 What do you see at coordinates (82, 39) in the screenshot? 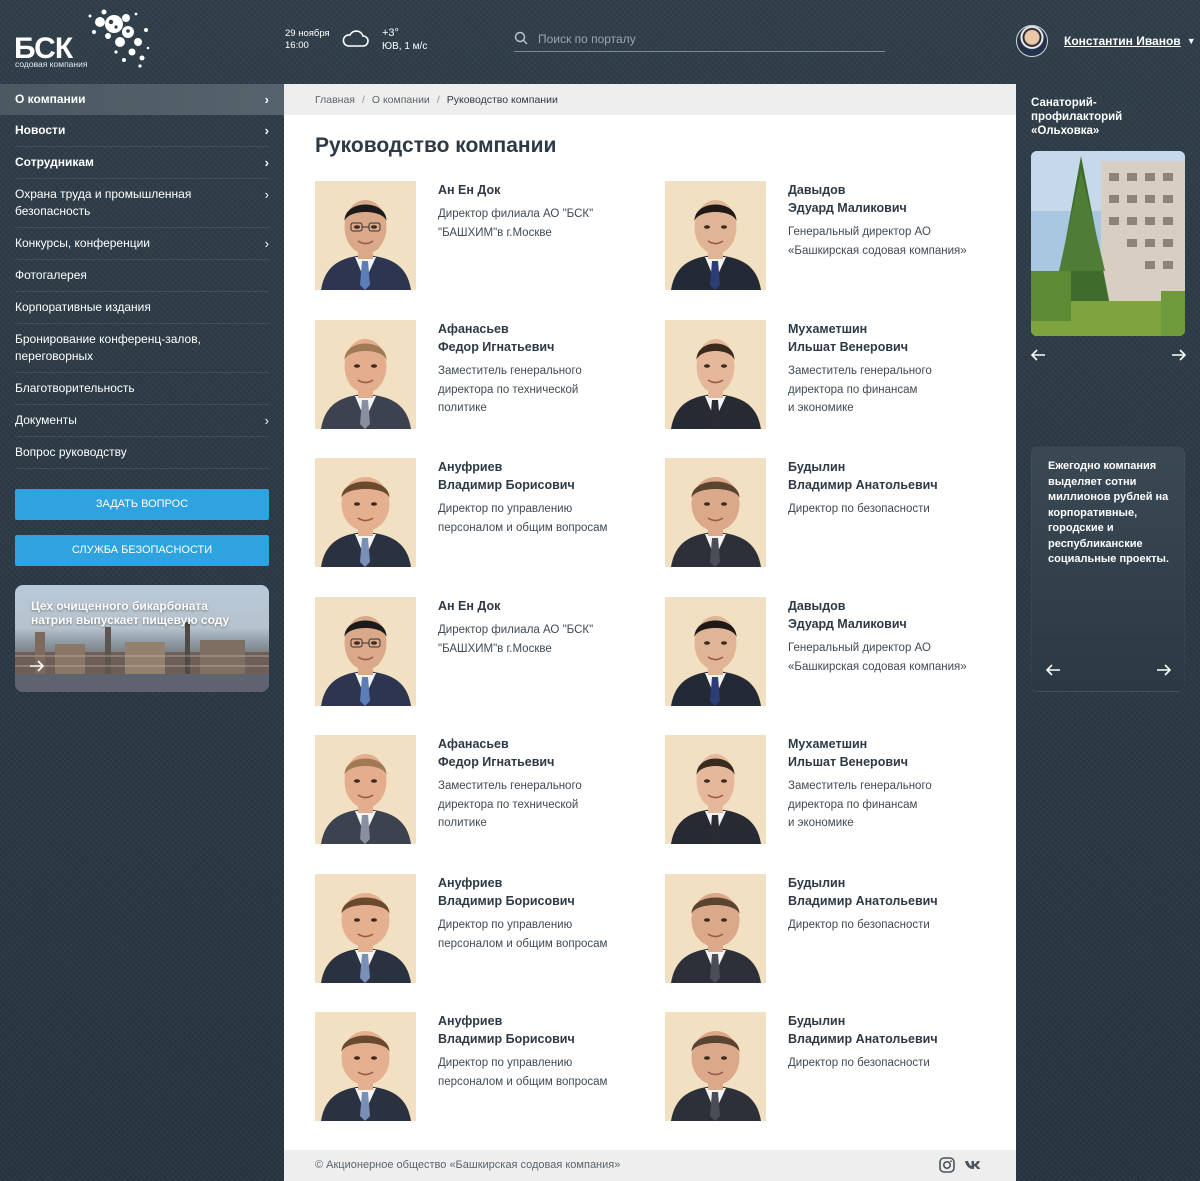
I see `logo: БСК содовая компания` at bounding box center [82, 39].